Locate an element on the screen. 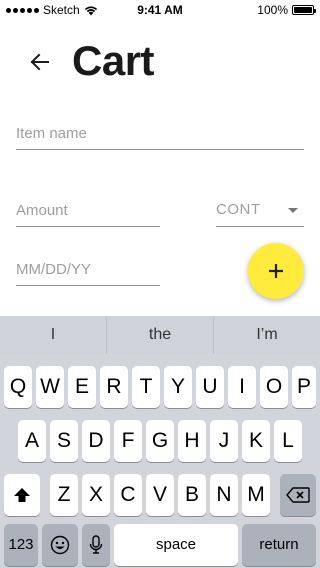 This screenshot has height=568, width=320. backspace-icon is located at coordinates (298, 495).